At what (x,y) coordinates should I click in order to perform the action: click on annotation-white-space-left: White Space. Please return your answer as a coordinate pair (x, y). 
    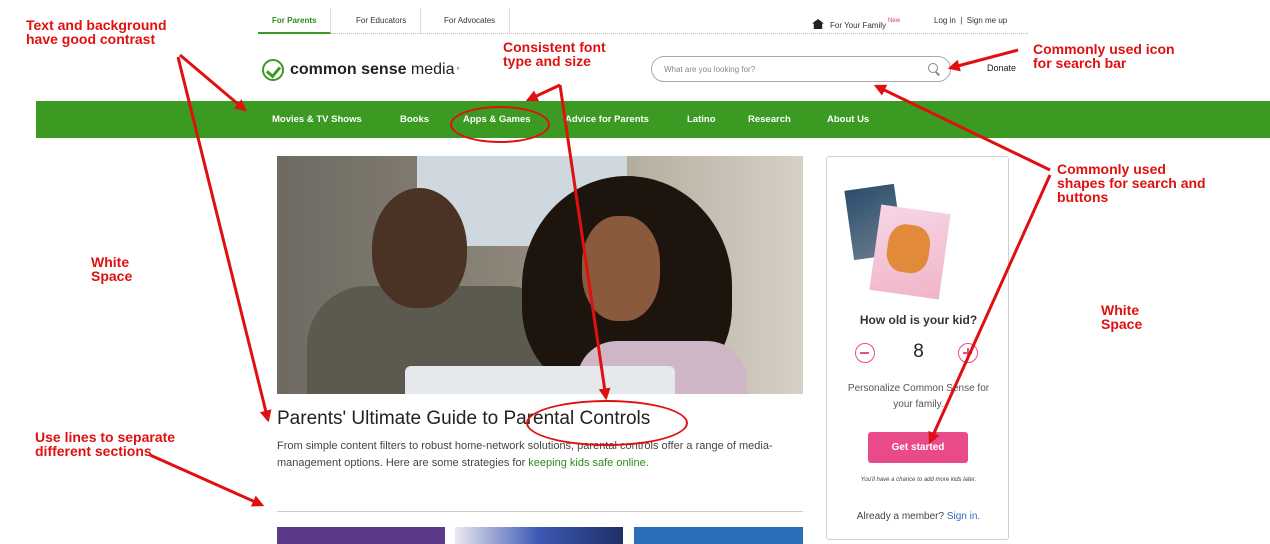
    Looking at the image, I should click on (112, 269).